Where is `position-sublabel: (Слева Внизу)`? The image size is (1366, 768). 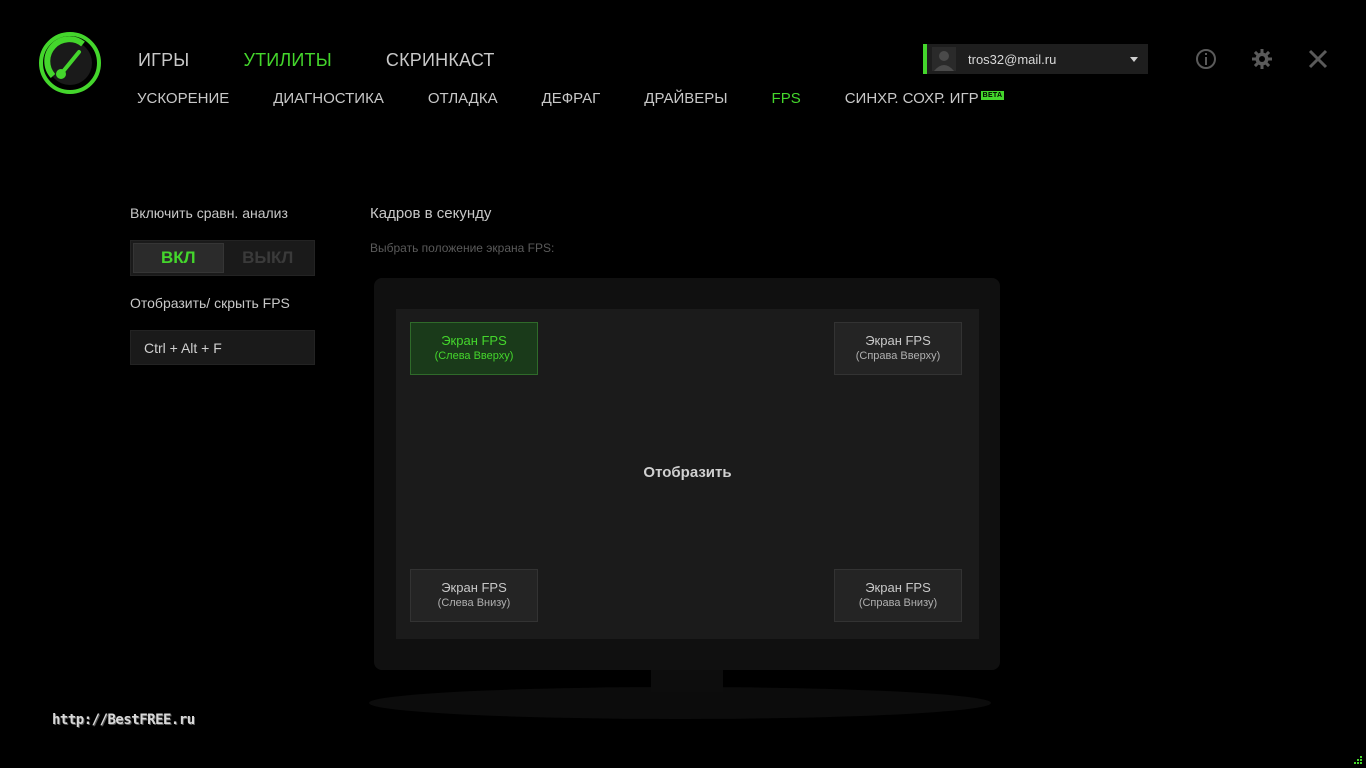 position-sublabel: (Слева Внизу) is located at coordinates (474, 603).